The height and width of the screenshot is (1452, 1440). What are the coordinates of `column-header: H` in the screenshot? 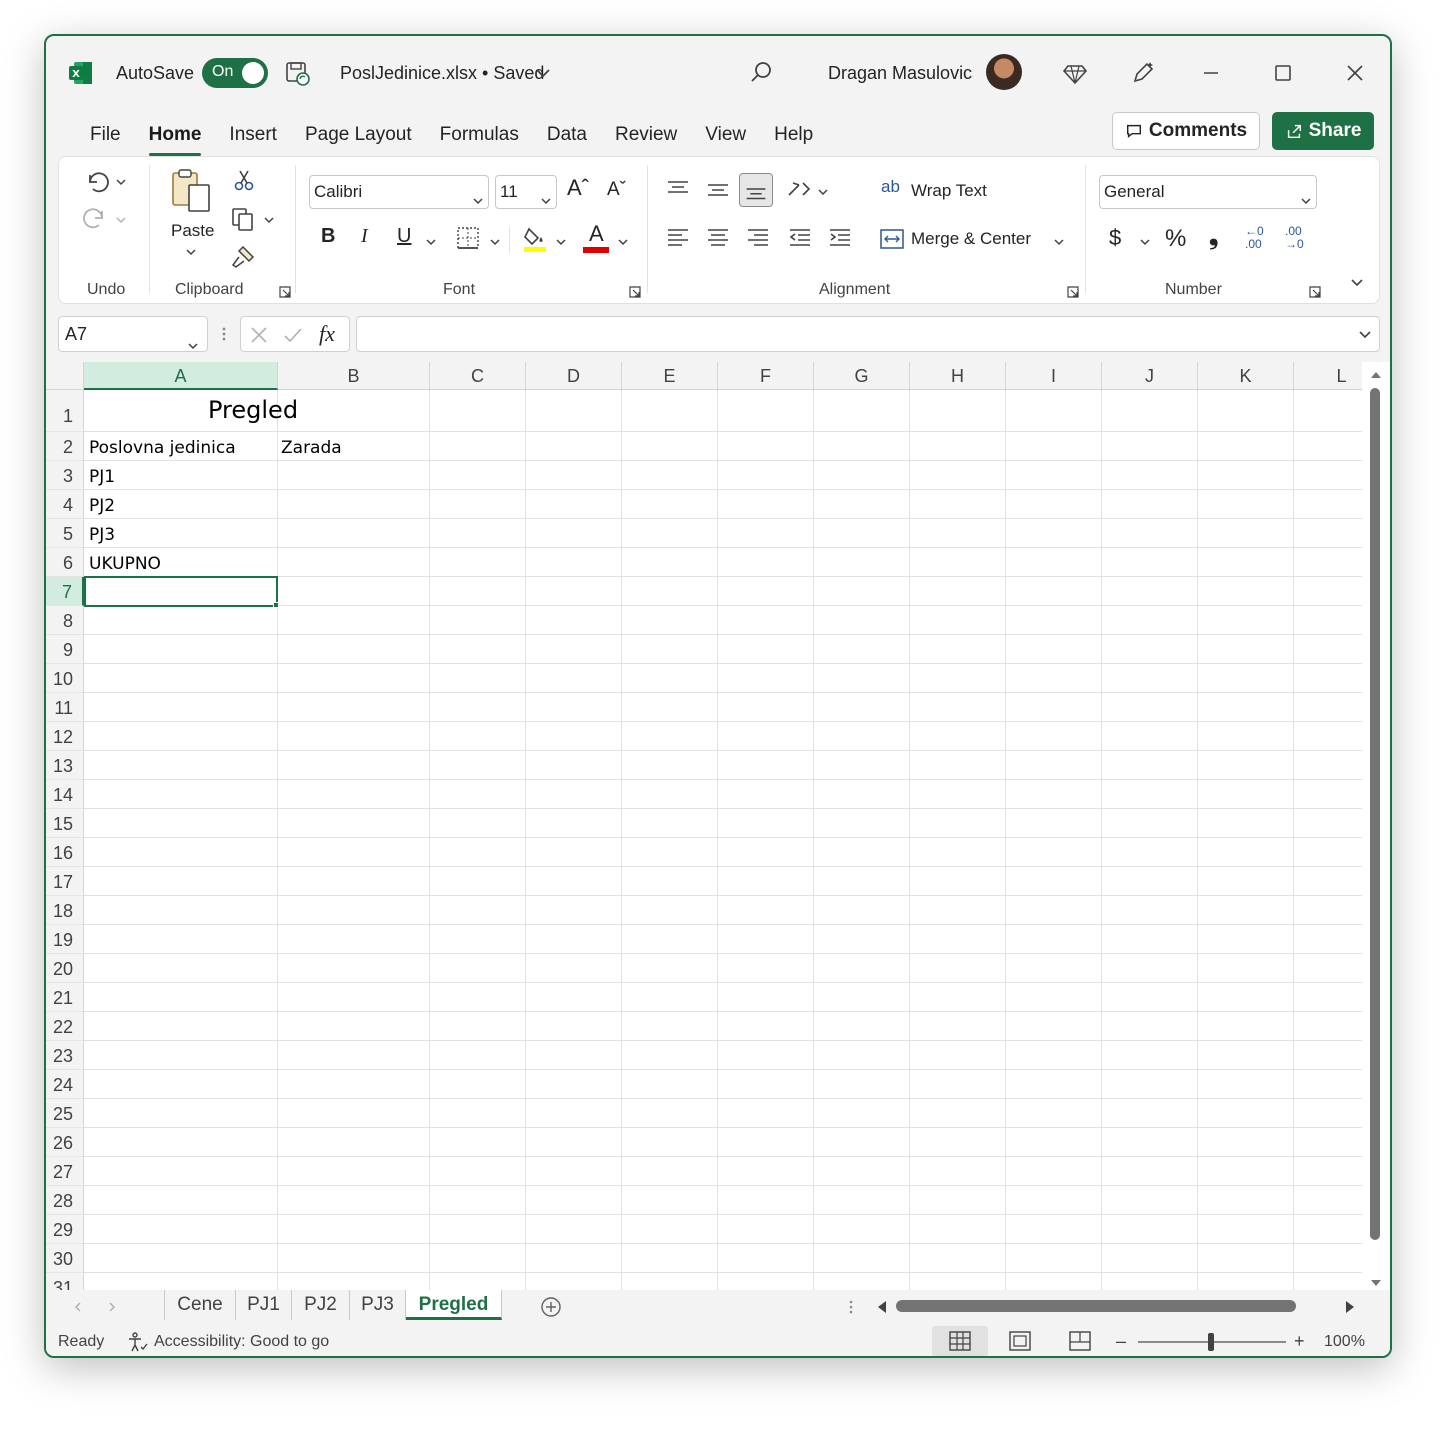 It's located at (958, 376).